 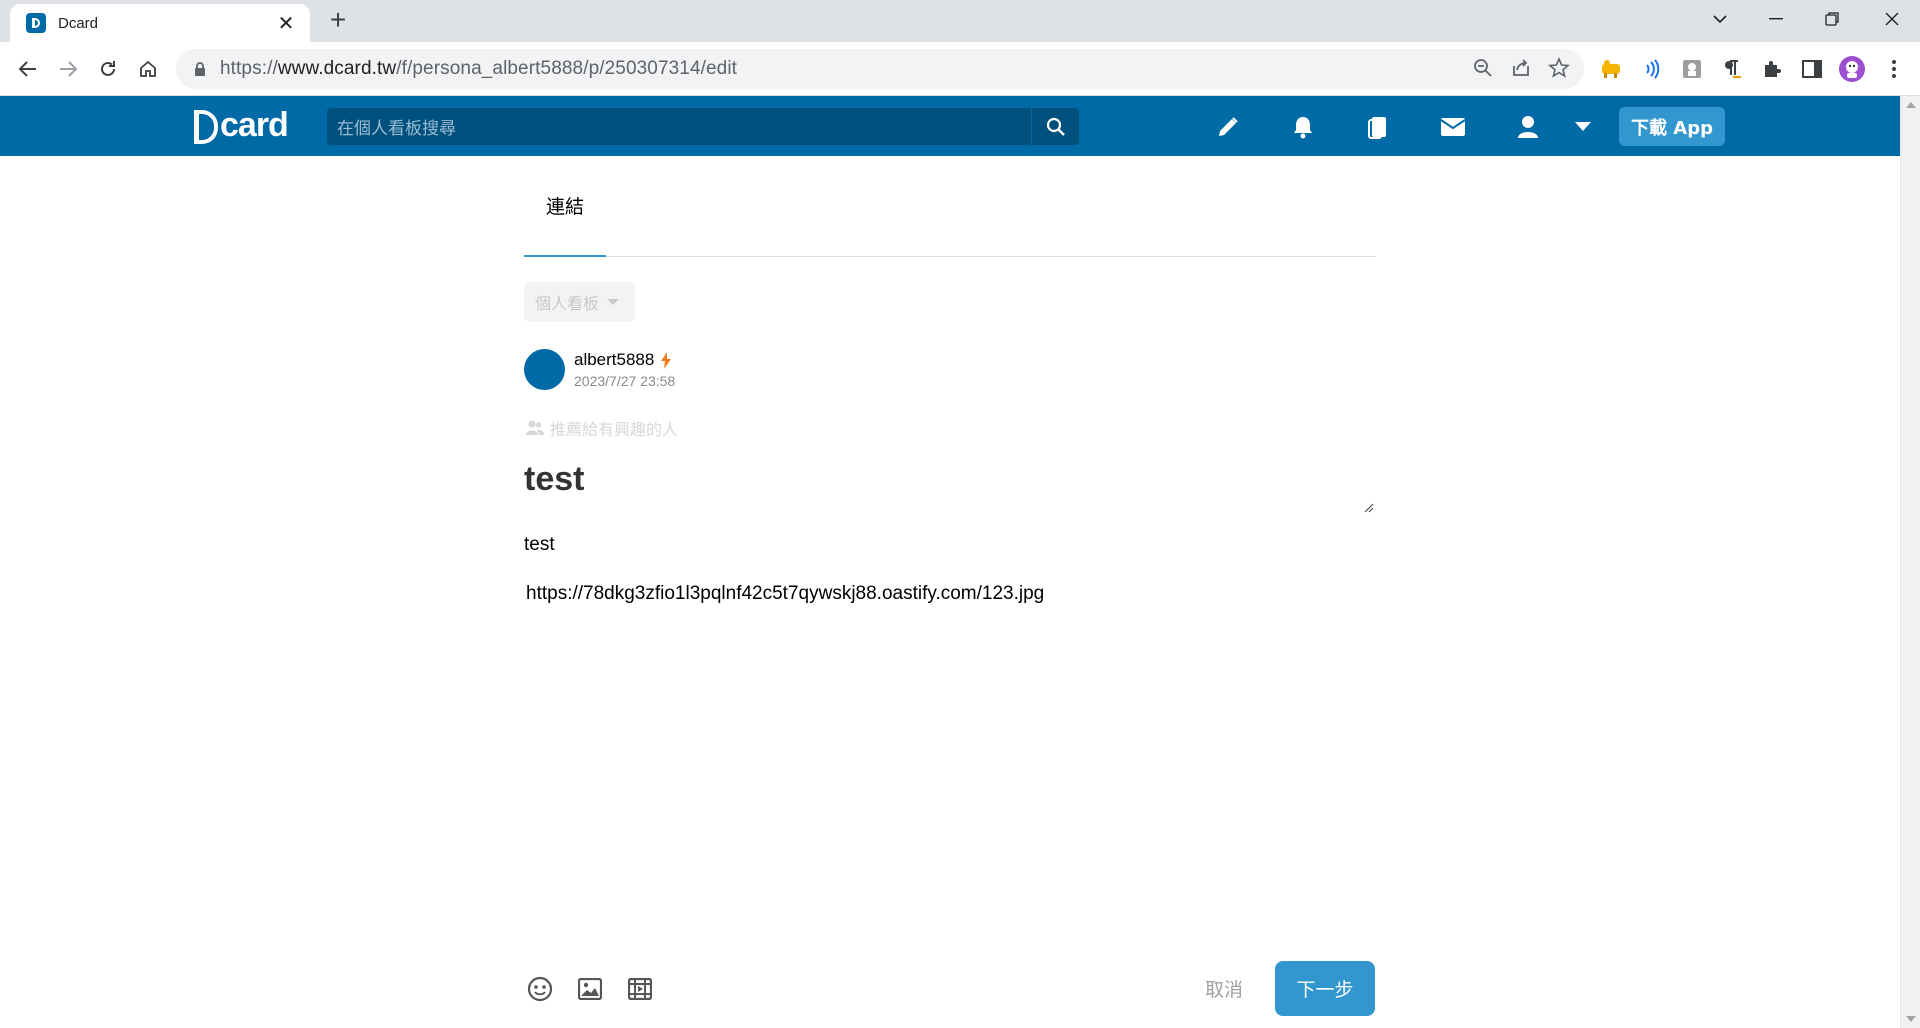 What do you see at coordinates (602, 428) in the screenshot?
I see `recommend-toggle: 推薦給有興趣的人` at bounding box center [602, 428].